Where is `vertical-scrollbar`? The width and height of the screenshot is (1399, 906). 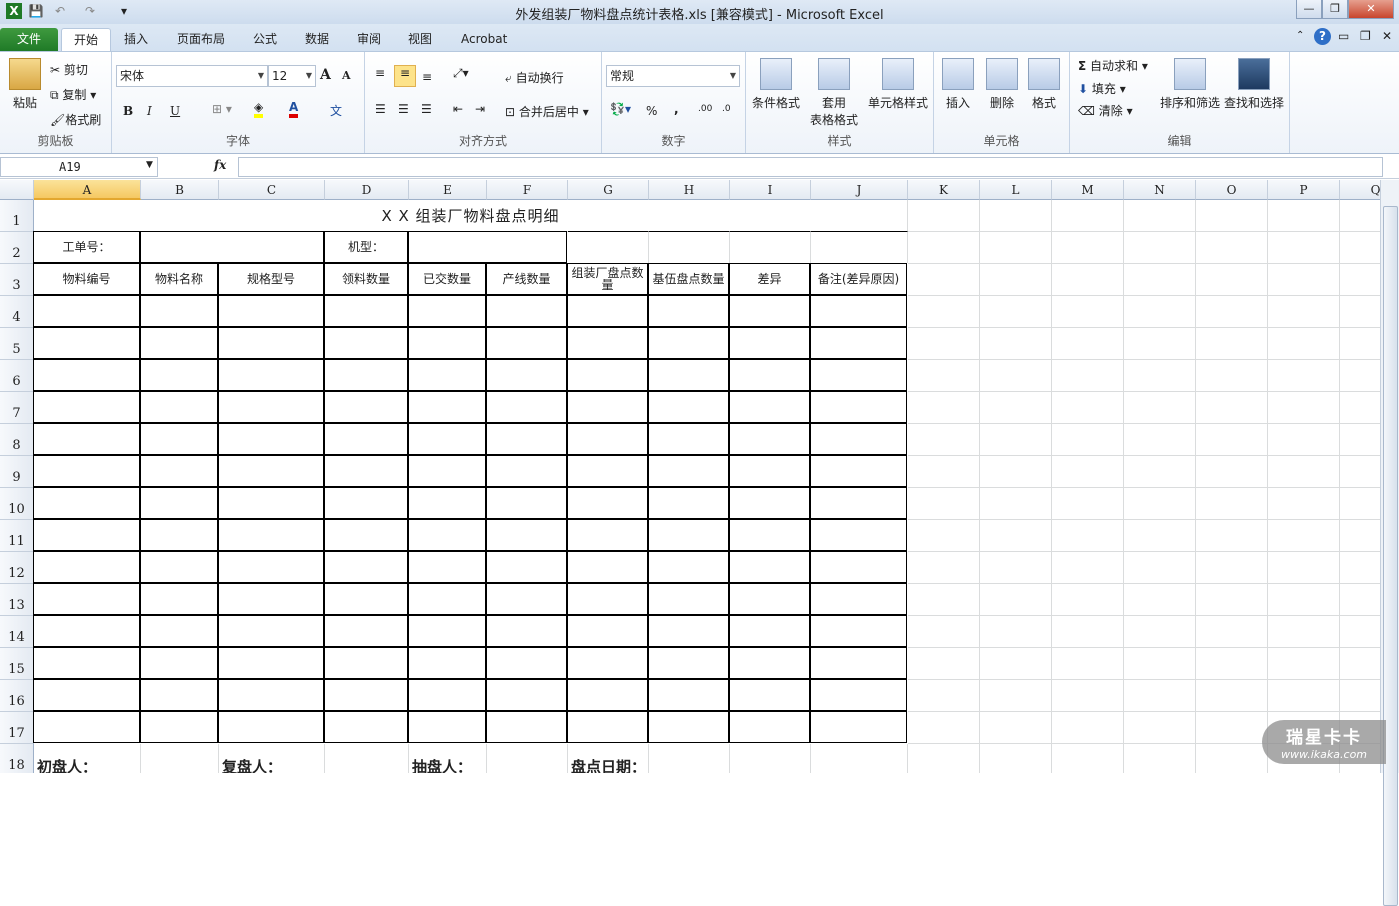 vertical-scrollbar is located at coordinates (1389, 543).